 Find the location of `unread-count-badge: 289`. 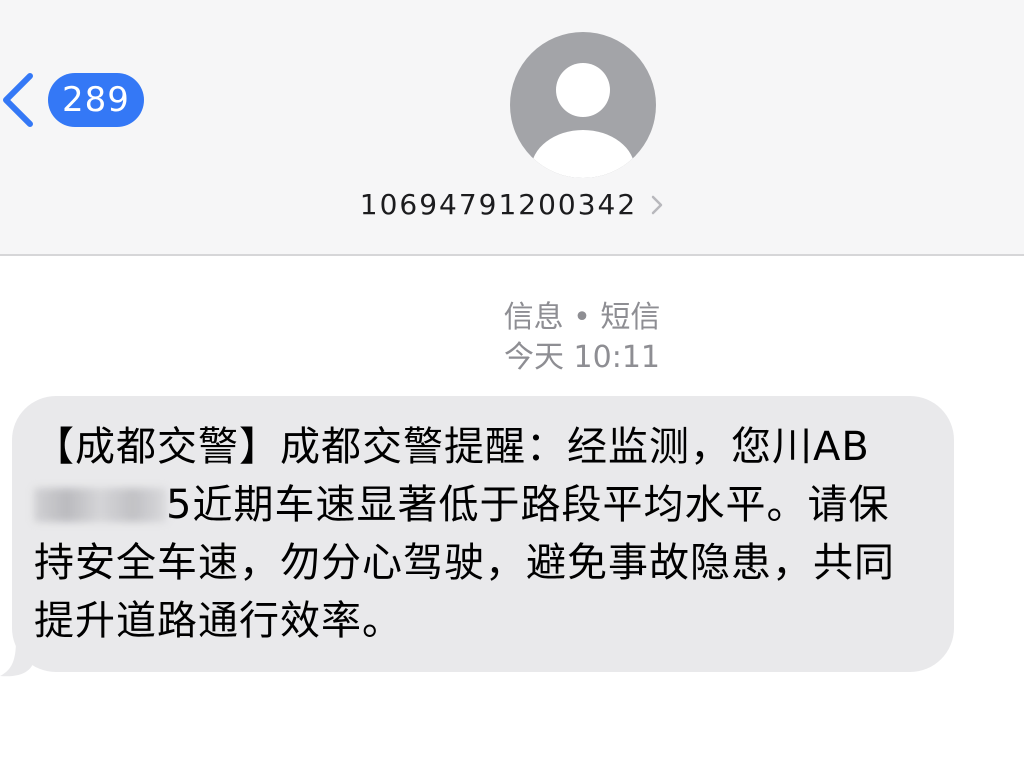

unread-count-badge: 289 is located at coordinates (96, 100).